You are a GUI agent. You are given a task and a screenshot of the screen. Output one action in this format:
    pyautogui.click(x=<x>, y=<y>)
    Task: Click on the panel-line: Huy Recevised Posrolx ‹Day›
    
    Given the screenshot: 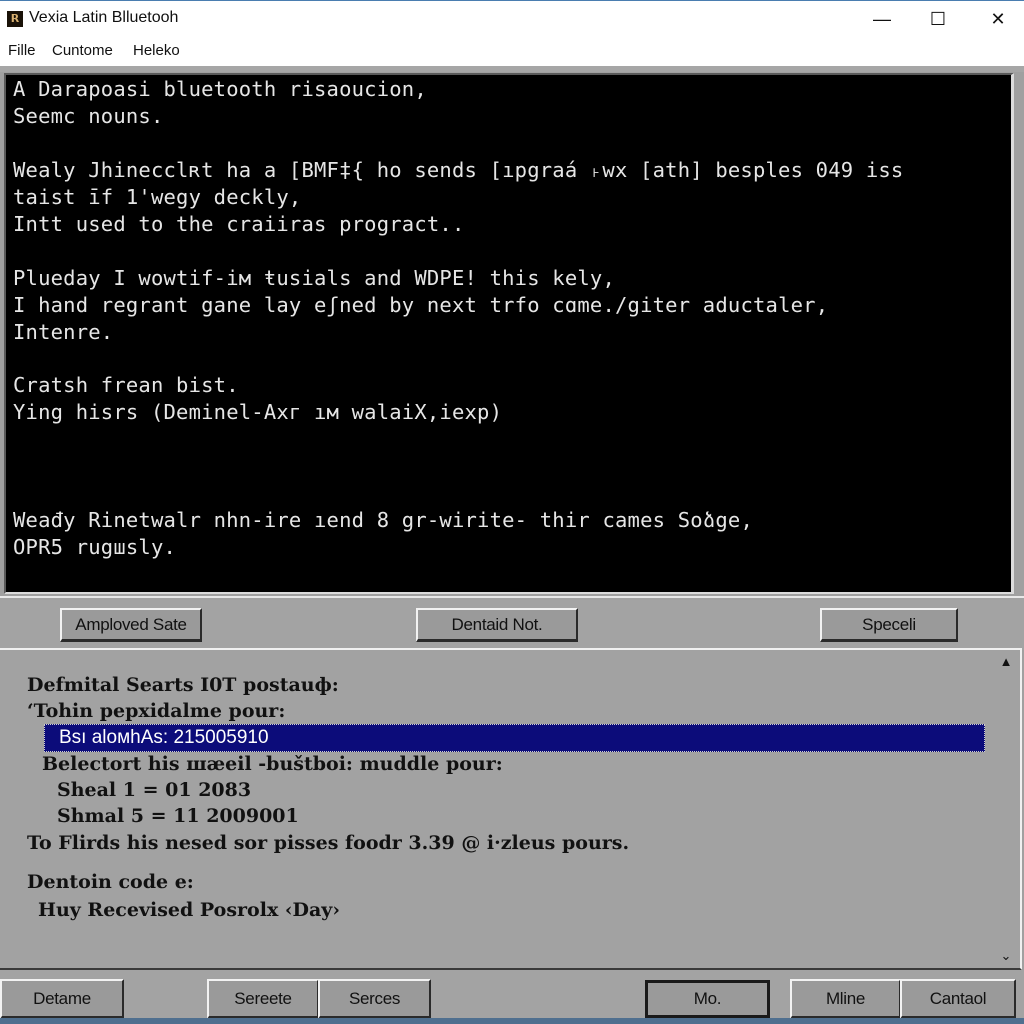 What is the action you would take?
    pyautogui.click(x=189, y=910)
    